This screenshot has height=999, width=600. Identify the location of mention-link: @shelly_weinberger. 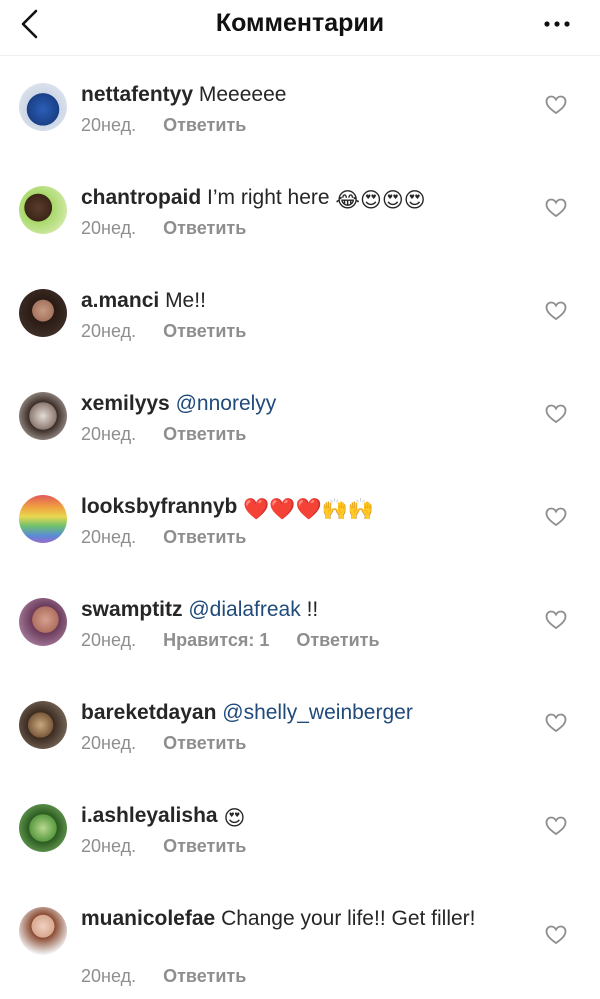
(317, 712).